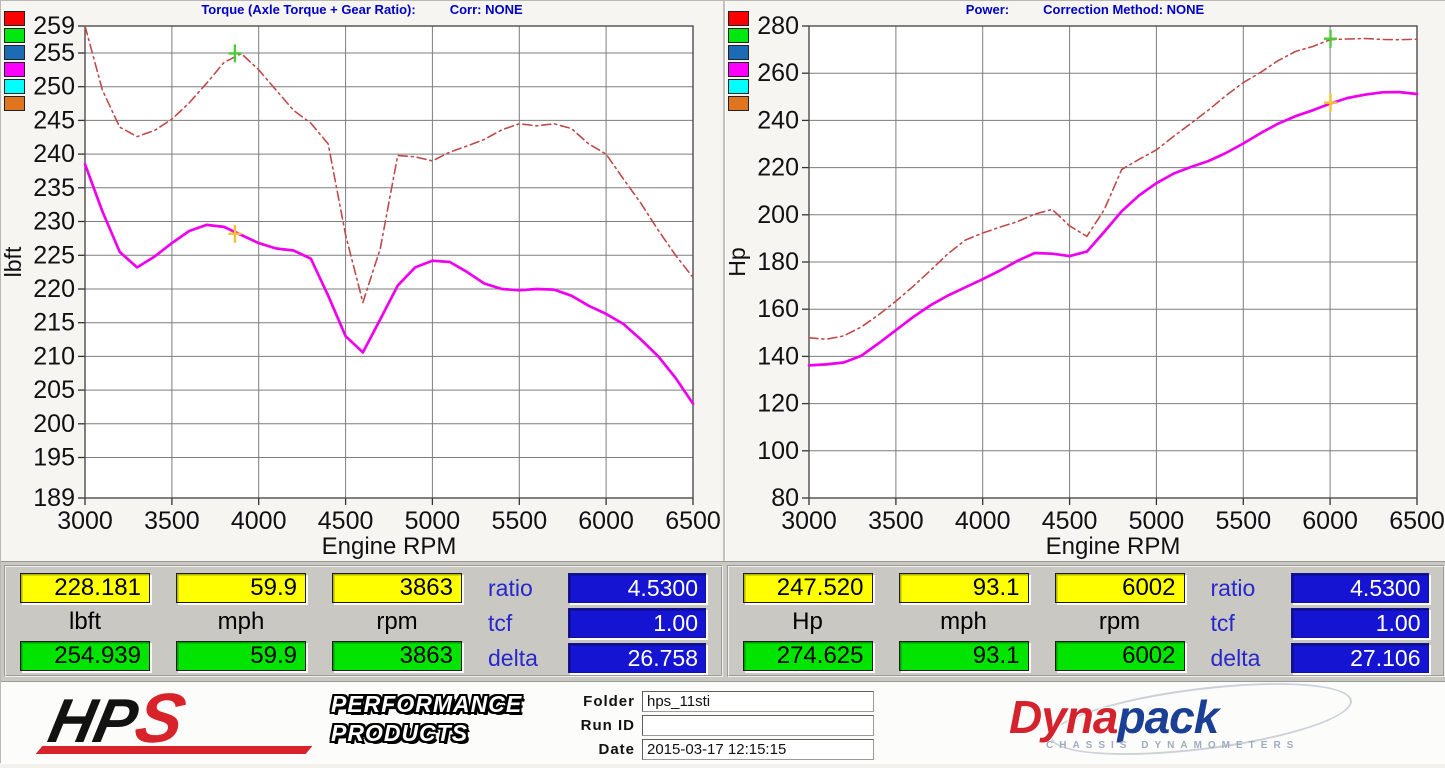 Image resolution: width=1445 pixels, height=768 pixels. What do you see at coordinates (1172, 745) in the screenshot?
I see `dynapack-logo-subtitle: CHASSIS DYNAMOMETERS` at bounding box center [1172, 745].